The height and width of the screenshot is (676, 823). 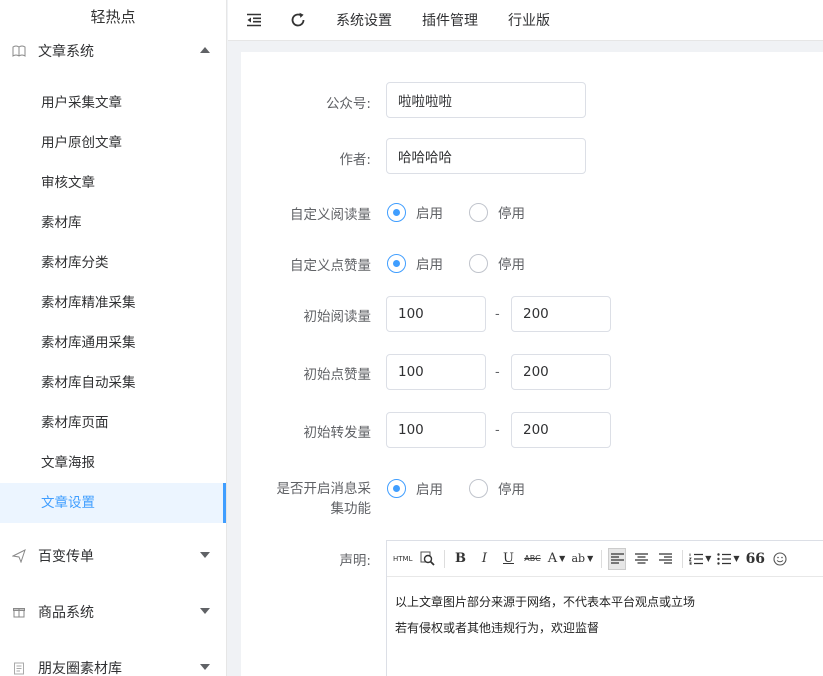 What do you see at coordinates (450, 20) in the screenshot?
I see `nav-plugin-management: 插件管理` at bounding box center [450, 20].